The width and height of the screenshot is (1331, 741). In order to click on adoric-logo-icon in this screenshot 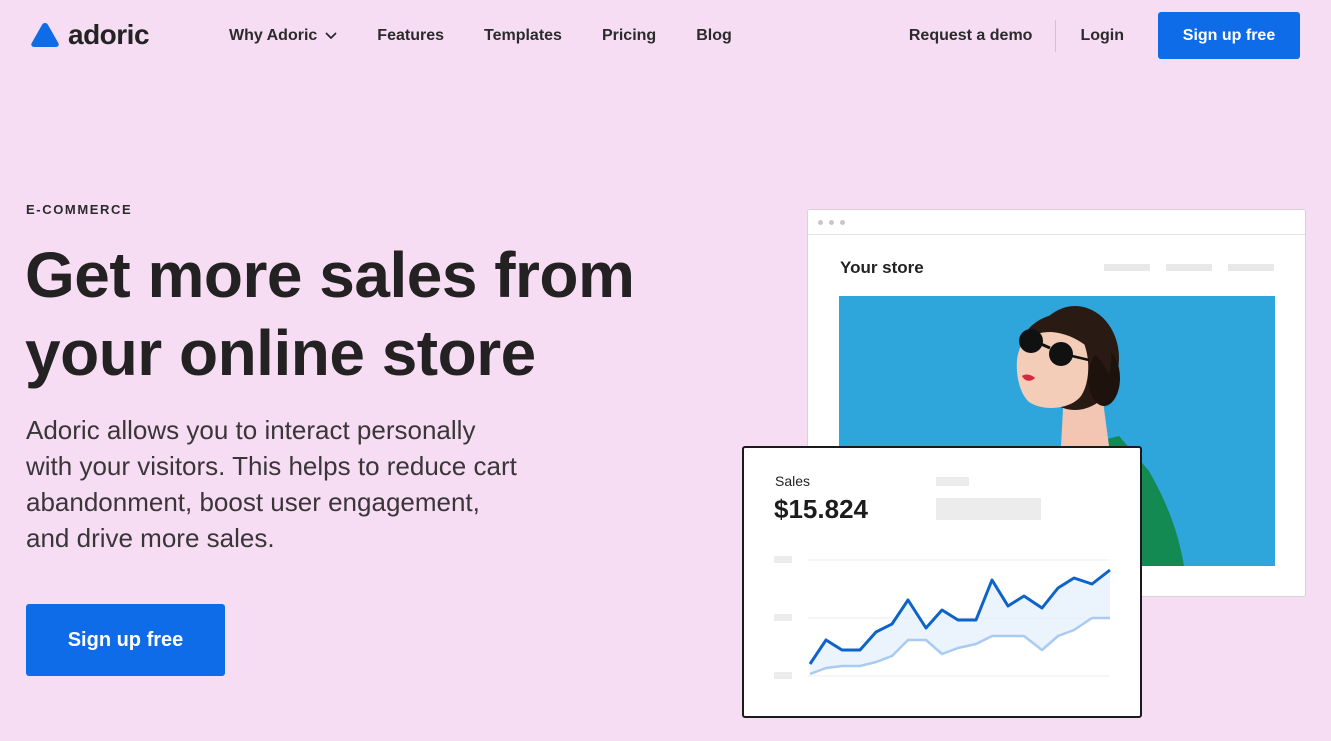, I will do `click(45, 35)`.